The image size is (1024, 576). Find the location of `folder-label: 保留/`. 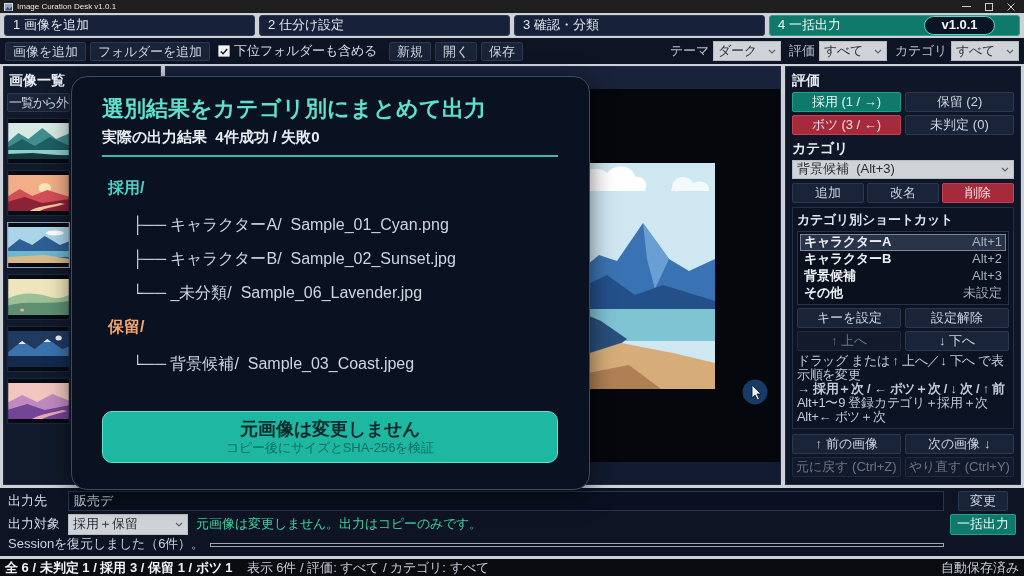

folder-label: 保留/ is located at coordinates (126, 327).